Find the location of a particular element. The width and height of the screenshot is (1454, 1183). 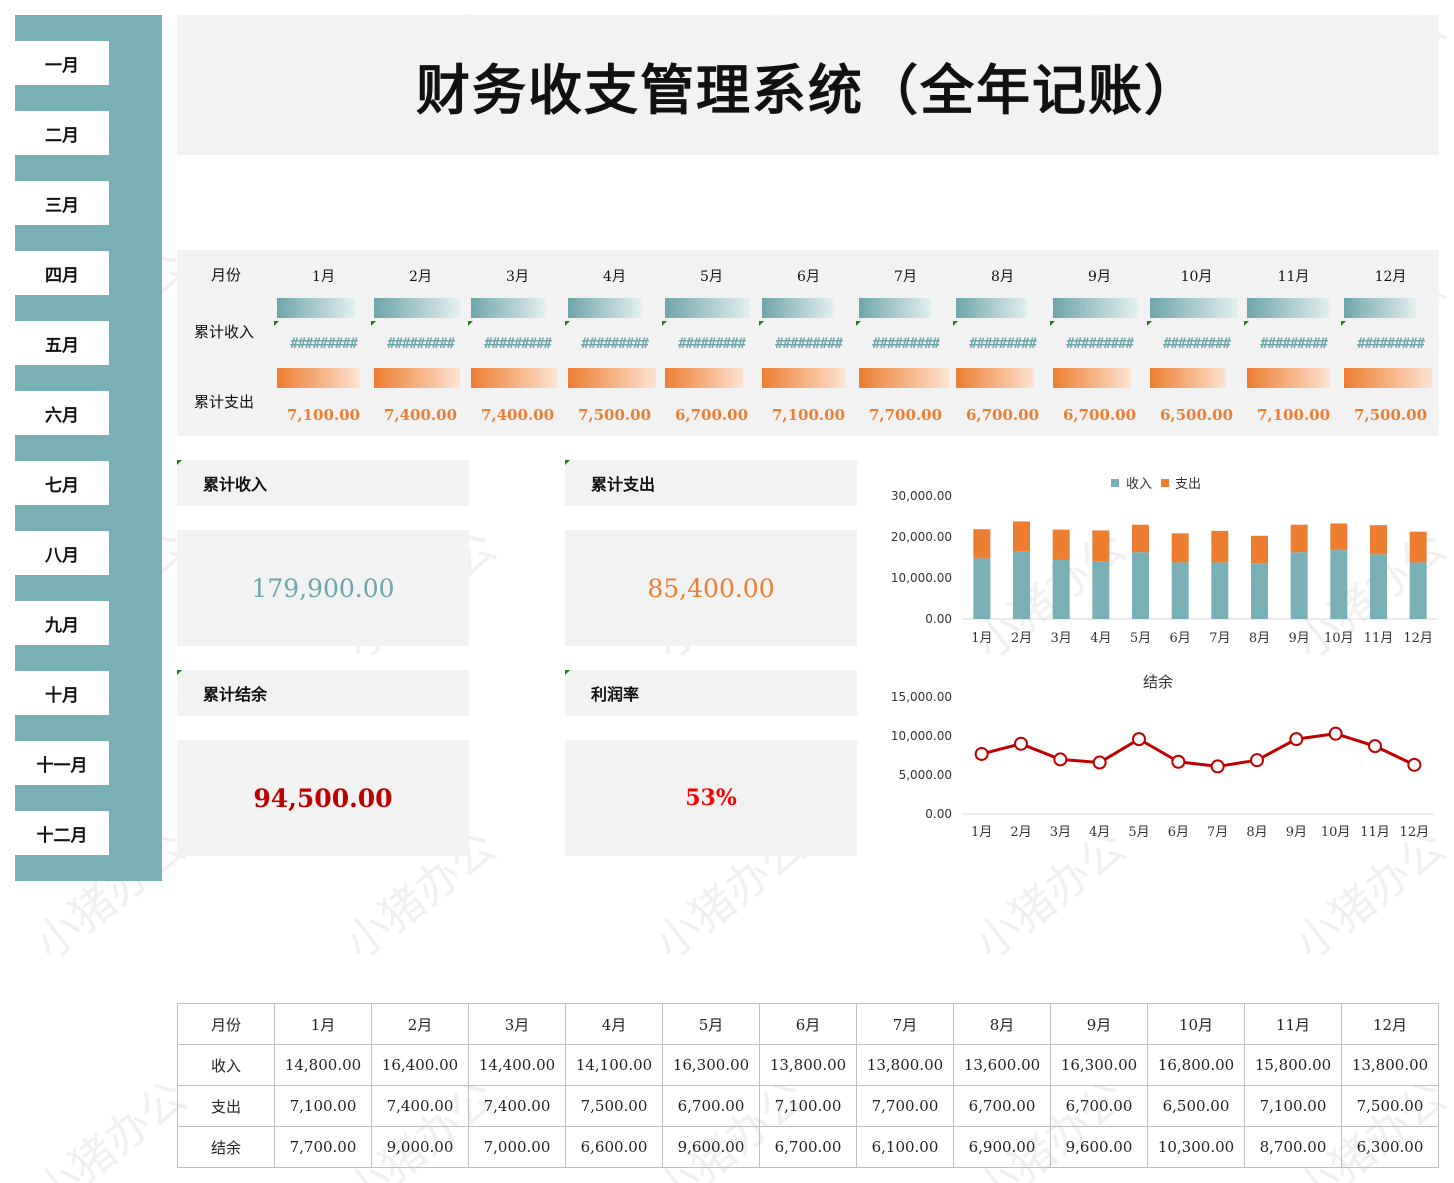

kpi-income-value: 179,900.00 is located at coordinates (323, 588).